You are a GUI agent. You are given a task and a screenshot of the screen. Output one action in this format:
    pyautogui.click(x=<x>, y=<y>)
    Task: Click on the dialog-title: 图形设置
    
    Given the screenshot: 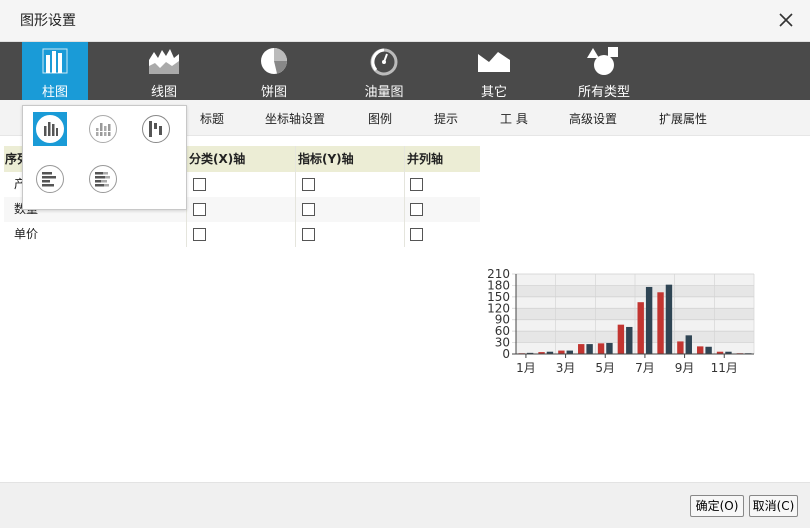 What is the action you would take?
    pyautogui.click(x=48, y=21)
    